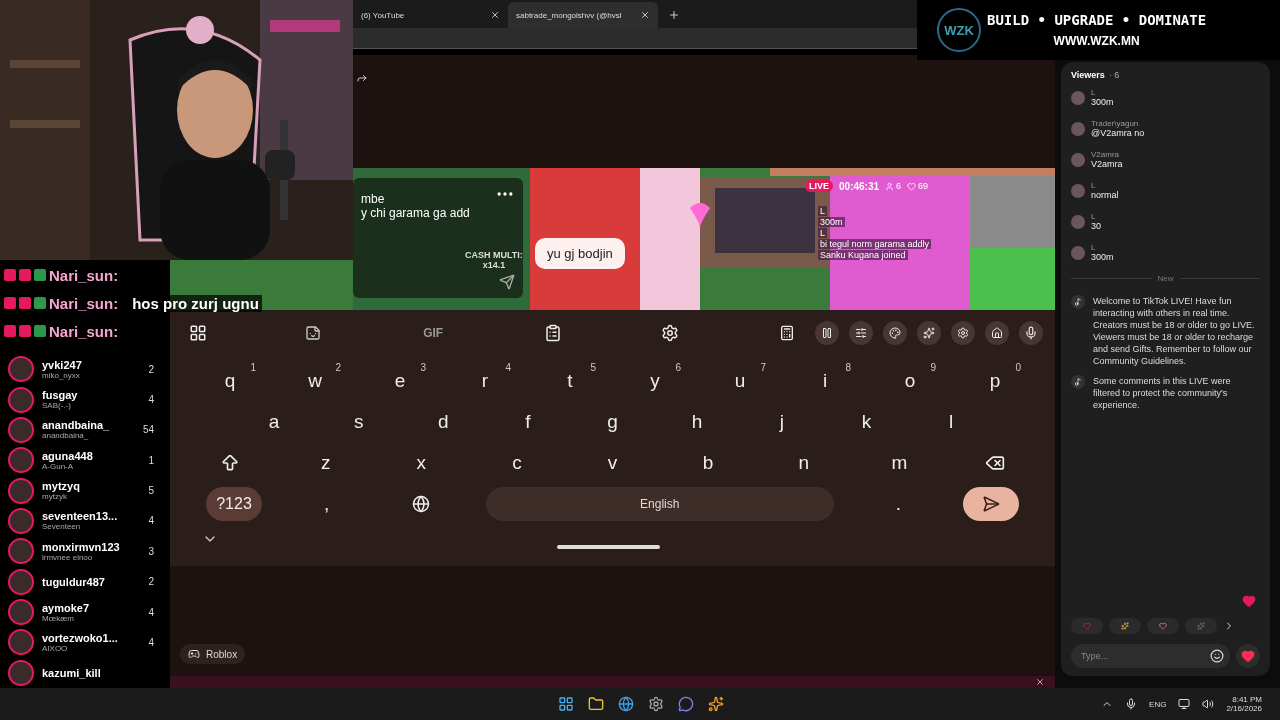  I want to click on clock-time: 8:41 PM, so click(1247, 699).